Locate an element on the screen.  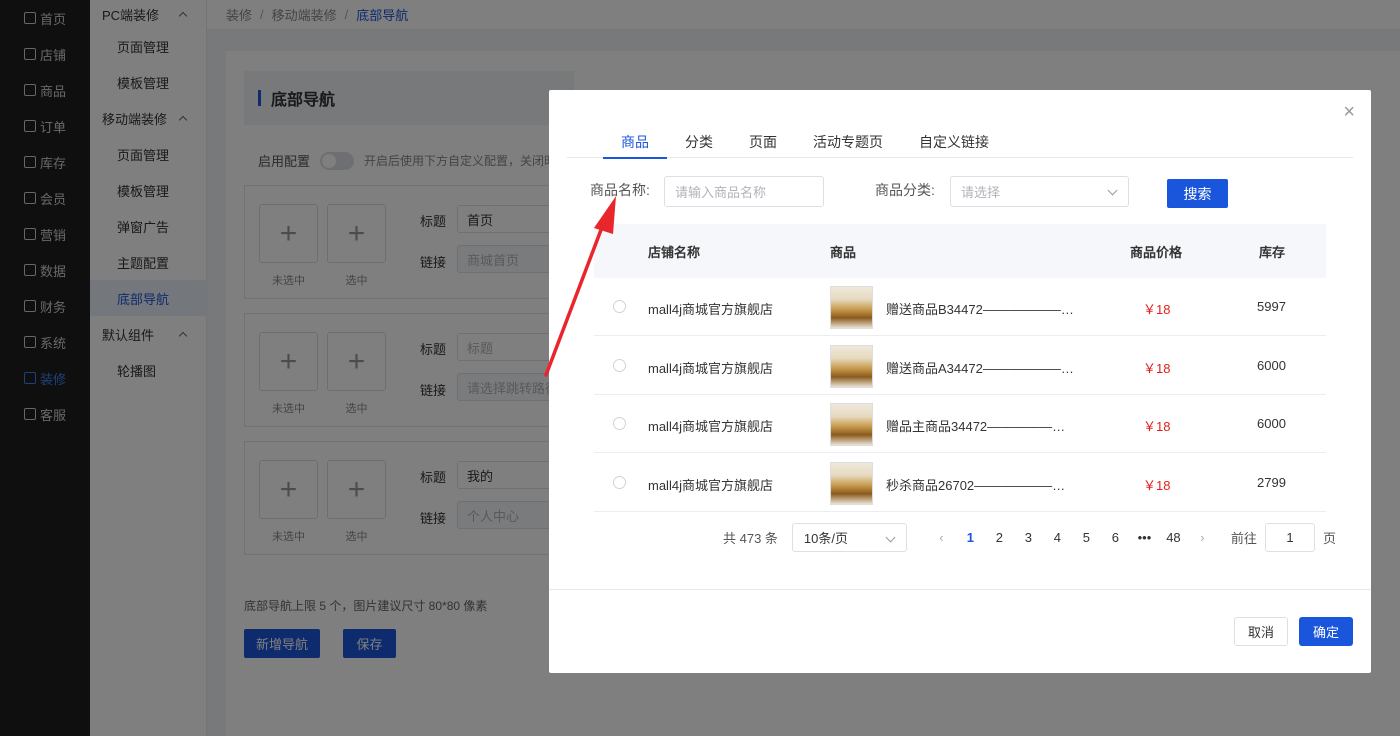
table-header: 店铺名称 商品 商品价格 库存 is located at coordinates (960, 251).